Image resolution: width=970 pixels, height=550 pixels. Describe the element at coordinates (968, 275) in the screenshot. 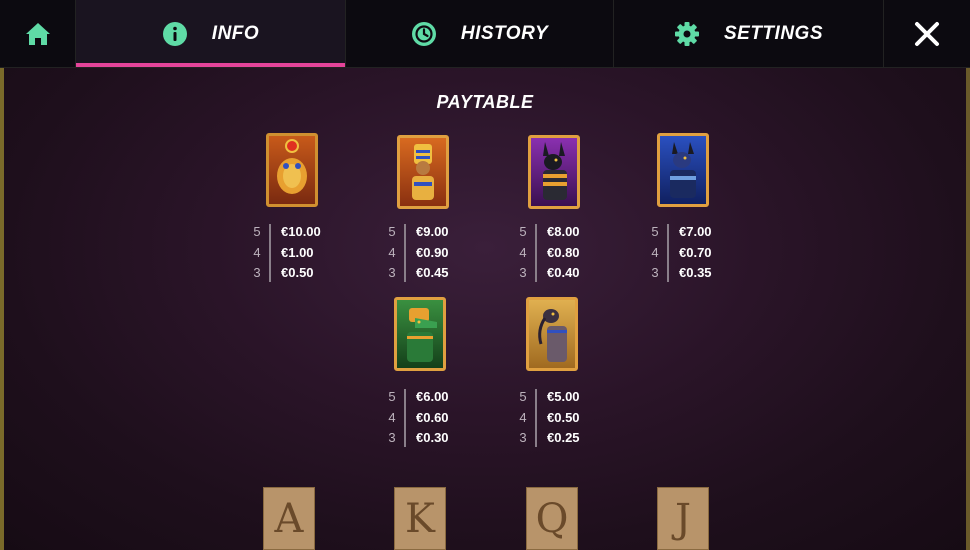

I see `right-edge-decoration` at that location.